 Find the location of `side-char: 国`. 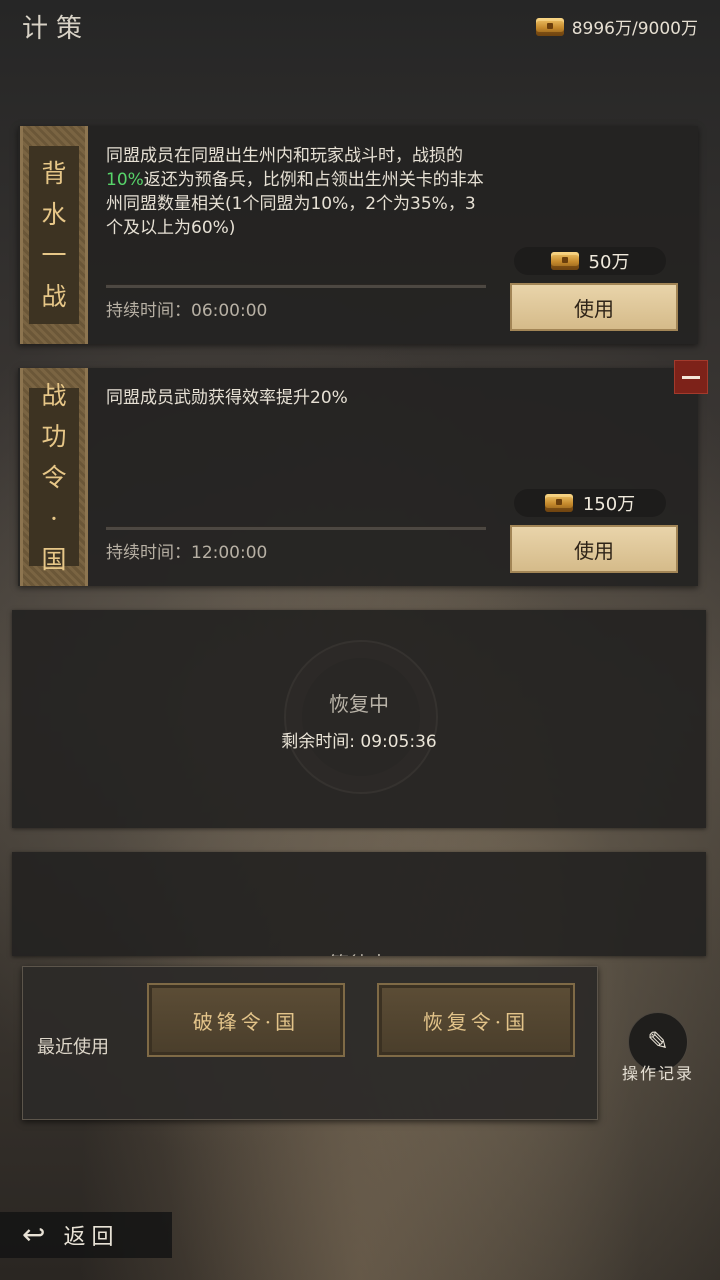

side-char: 国 is located at coordinates (54, 559).